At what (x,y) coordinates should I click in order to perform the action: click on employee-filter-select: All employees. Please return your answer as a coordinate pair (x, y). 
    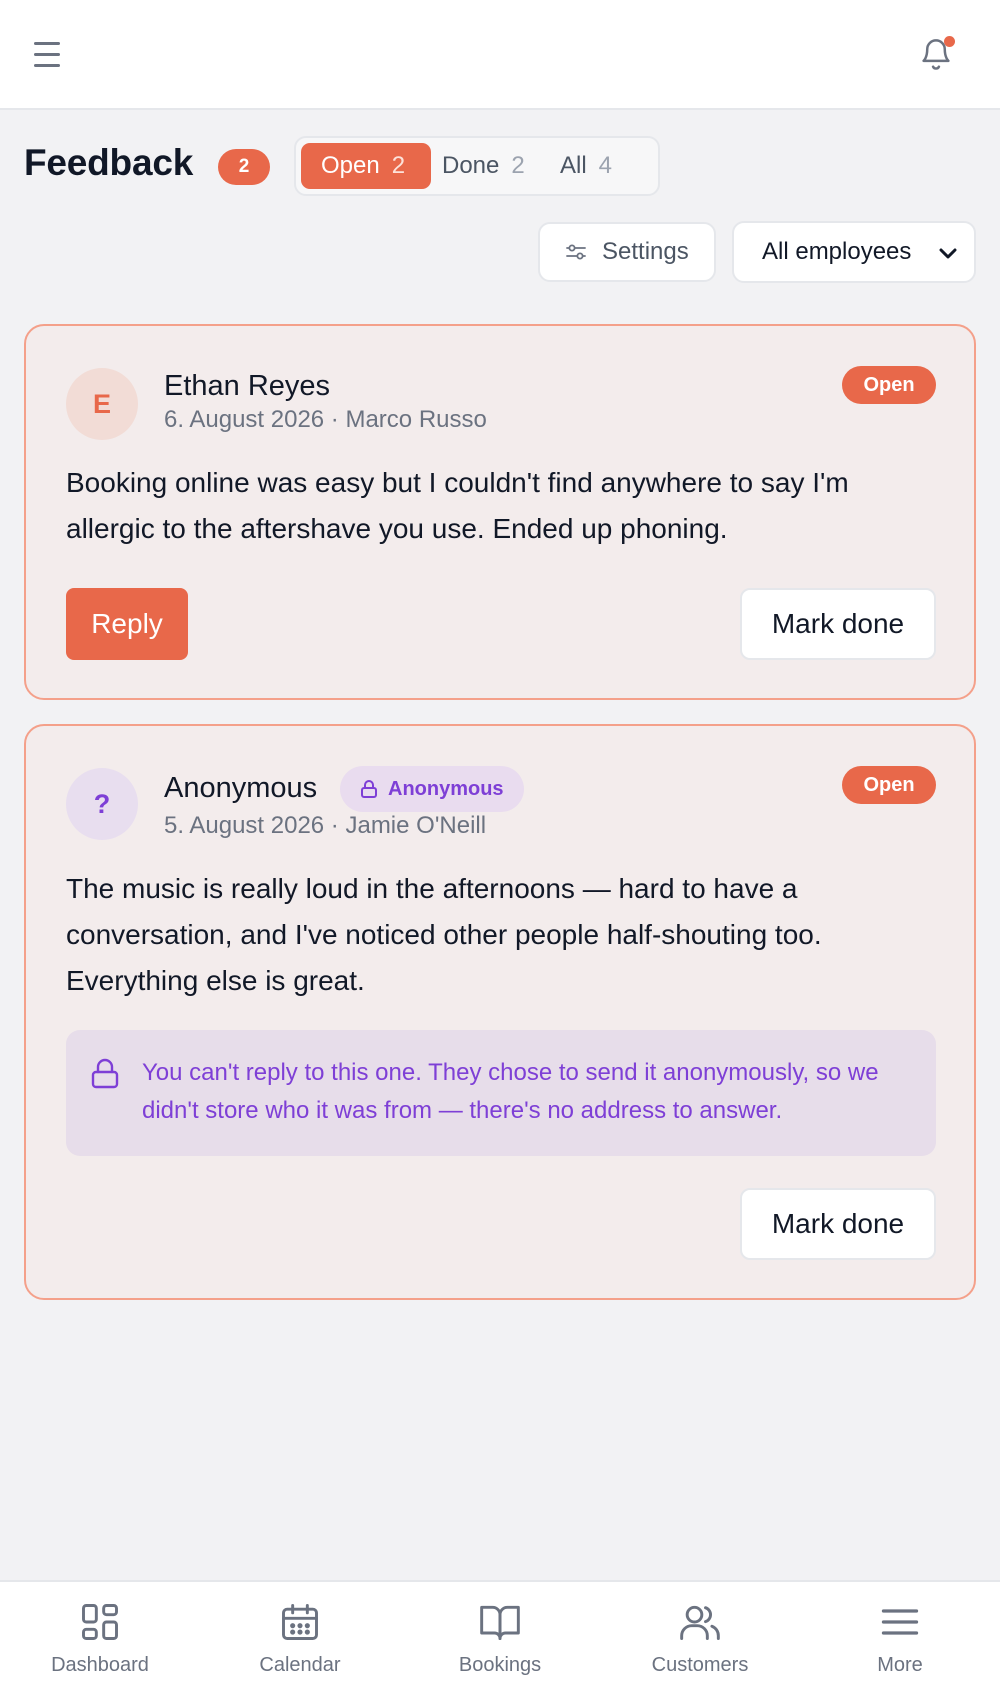
    Looking at the image, I should click on (854, 252).